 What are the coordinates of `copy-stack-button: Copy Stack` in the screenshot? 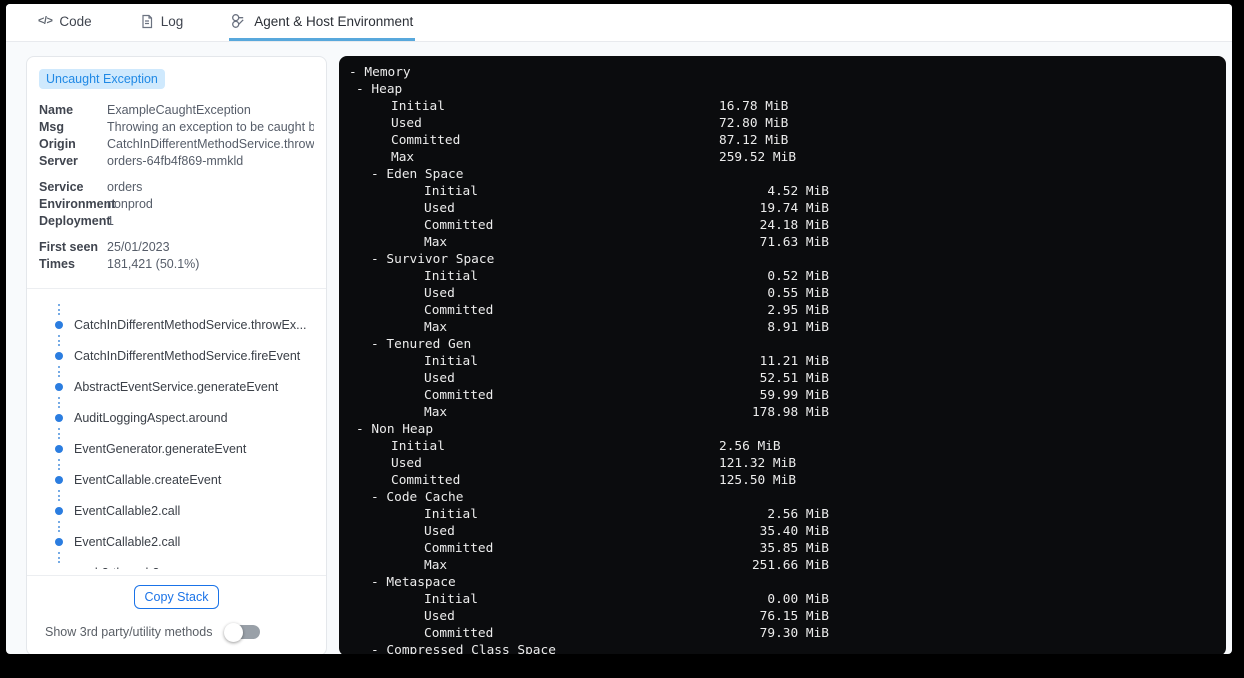 It's located at (176, 597).